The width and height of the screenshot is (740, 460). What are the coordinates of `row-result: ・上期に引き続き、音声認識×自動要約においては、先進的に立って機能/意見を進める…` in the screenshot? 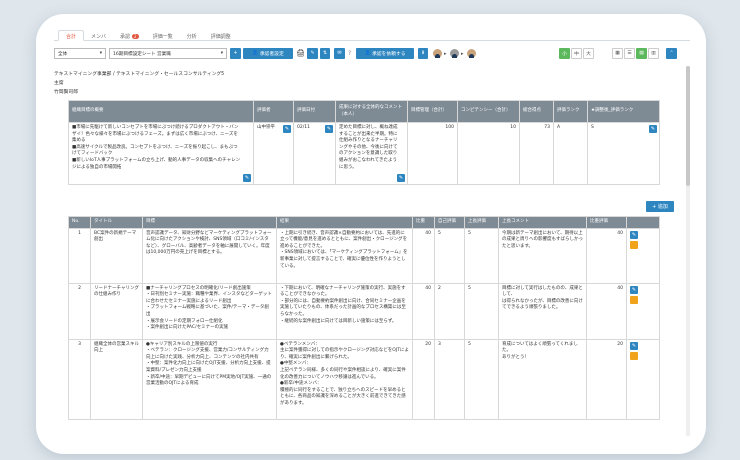 It's located at (344, 255).